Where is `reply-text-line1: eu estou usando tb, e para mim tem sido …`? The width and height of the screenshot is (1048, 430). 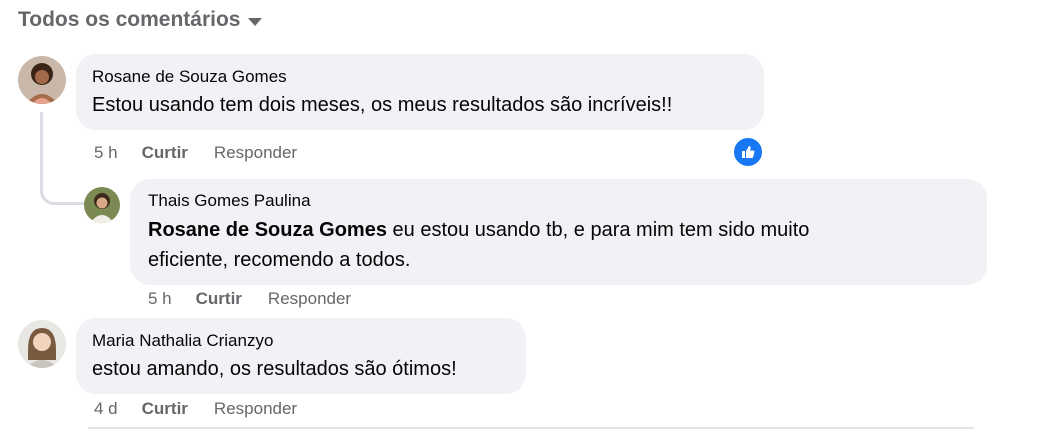 reply-text-line1: eu estou usando tb, e para mim tem sido … is located at coordinates (598, 230).